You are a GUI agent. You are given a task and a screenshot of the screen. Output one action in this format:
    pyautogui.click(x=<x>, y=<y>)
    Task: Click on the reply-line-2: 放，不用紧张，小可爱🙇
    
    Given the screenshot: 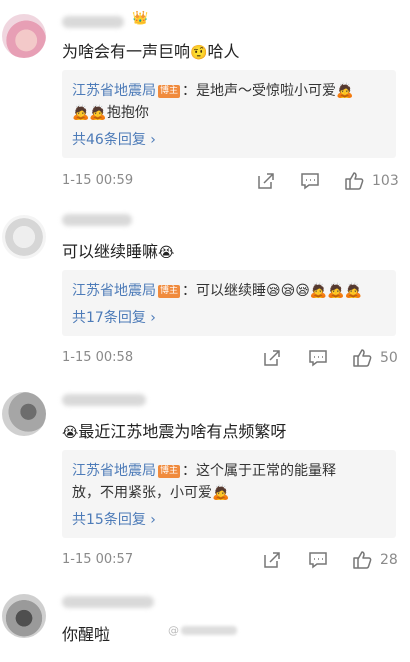 What is the action you would take?
    pyautogui.click(x=151, y=493)
    